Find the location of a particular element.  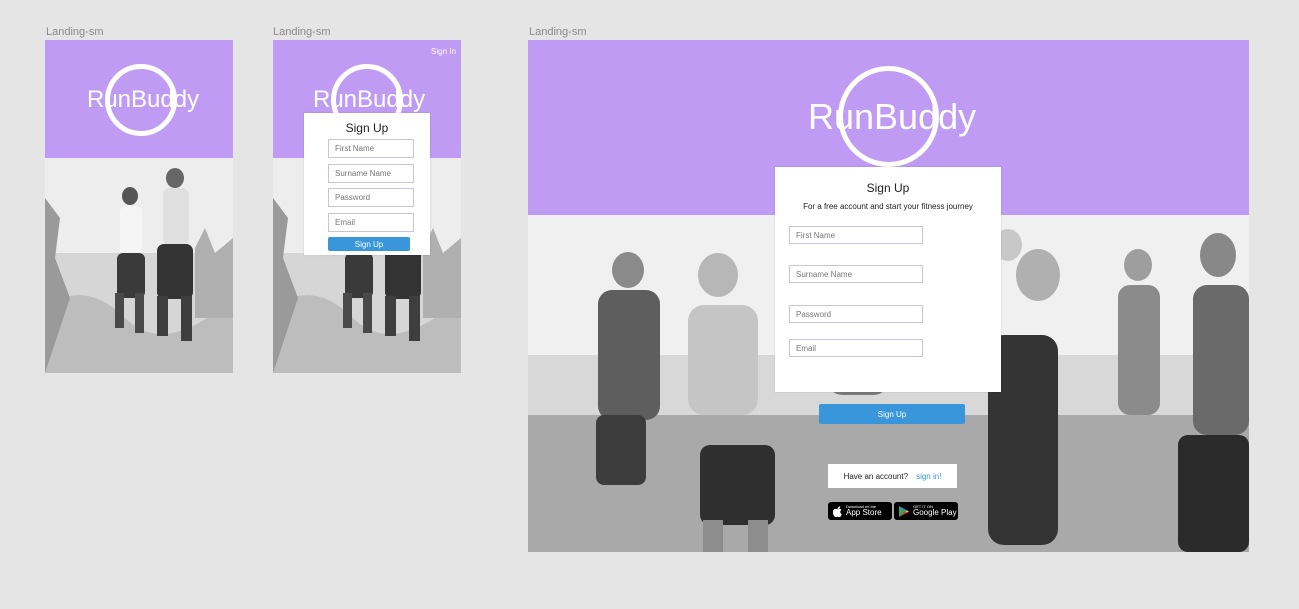

app-store-big-text: App Store is located at coordinates (864, 512).